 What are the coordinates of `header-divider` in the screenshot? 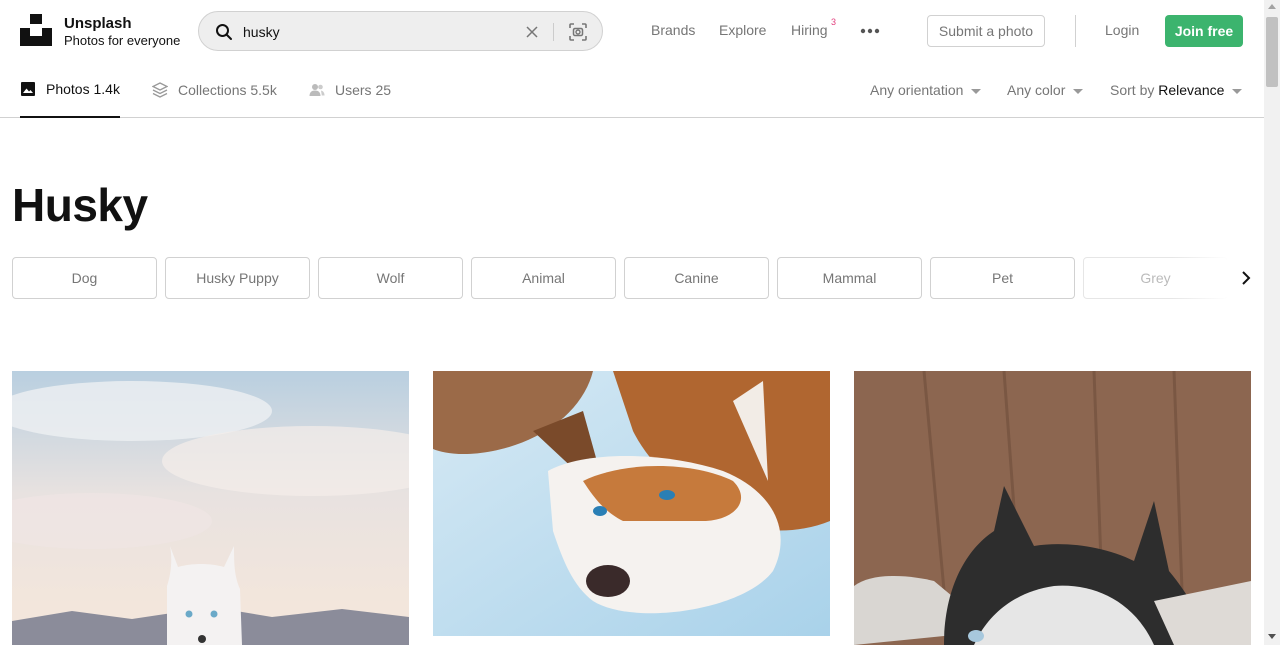 It's located at (1075, 31).